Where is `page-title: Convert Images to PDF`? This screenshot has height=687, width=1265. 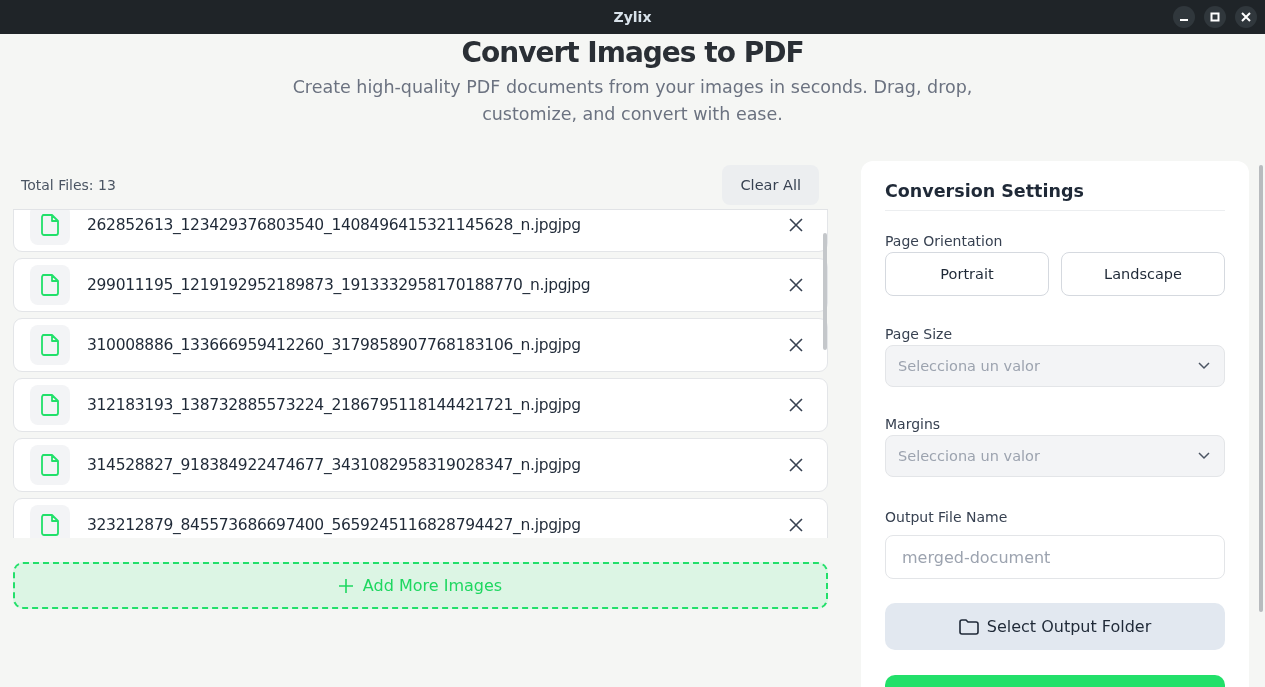 page-title: Convert Images to PDF is located at coordinates (632, 53).